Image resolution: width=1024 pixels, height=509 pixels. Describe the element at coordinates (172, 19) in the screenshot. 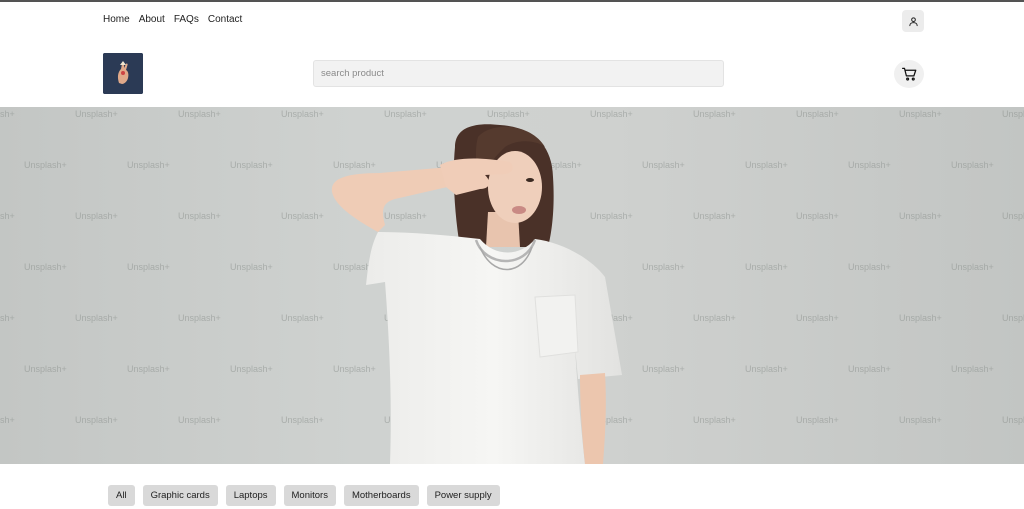

I see `main-nav: Home About FAQs Contact` at that location.